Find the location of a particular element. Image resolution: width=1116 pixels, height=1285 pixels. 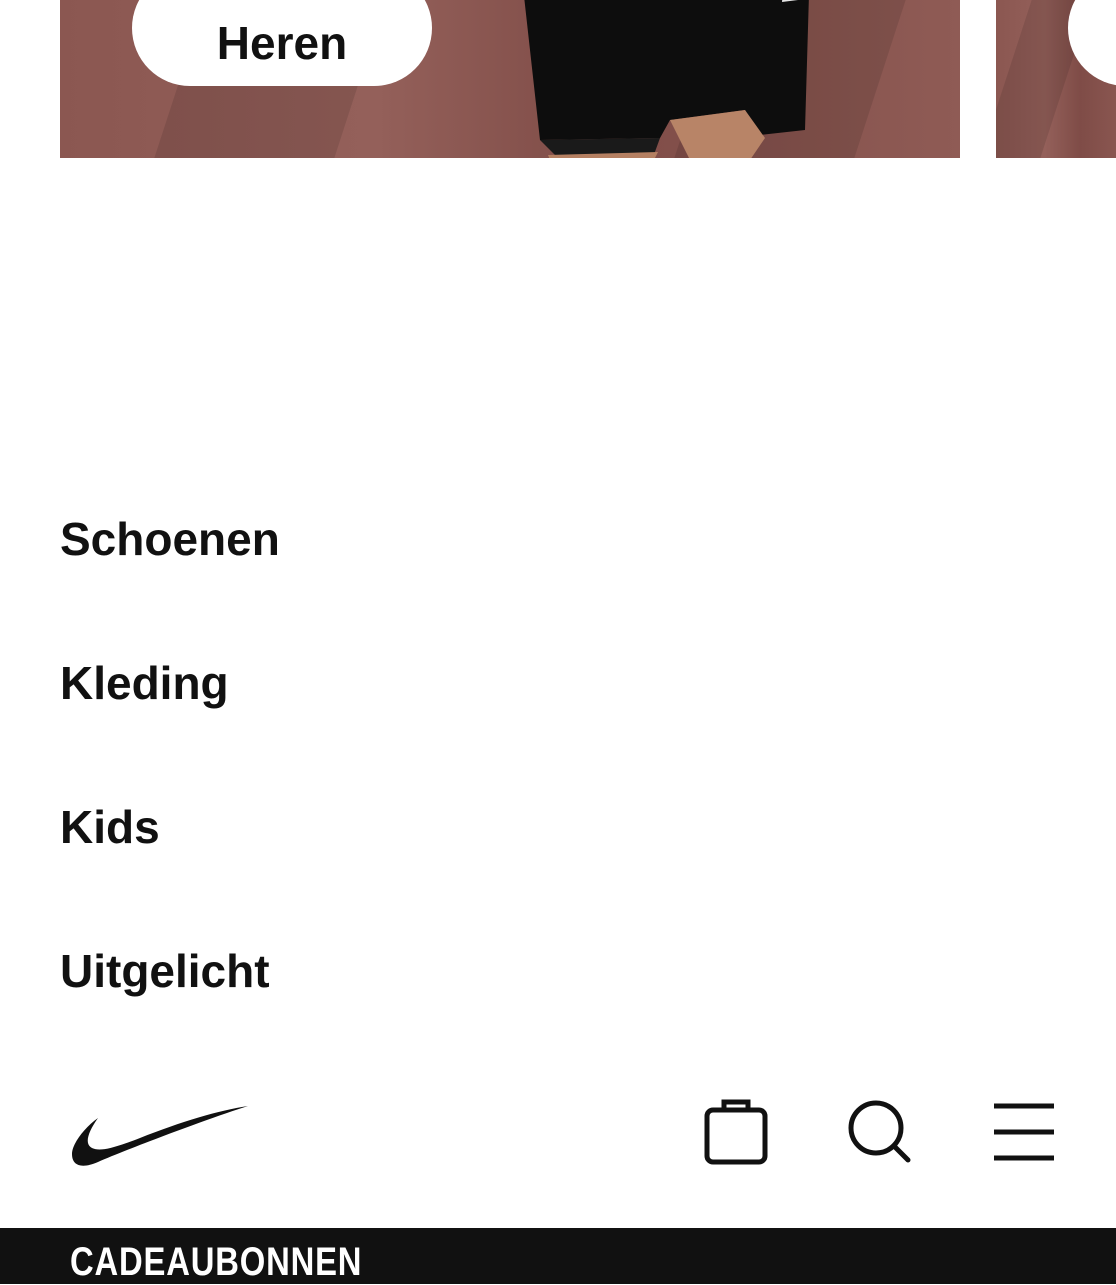

nav-item-schoenen: Schoenen is located at coordinates (560, 552).